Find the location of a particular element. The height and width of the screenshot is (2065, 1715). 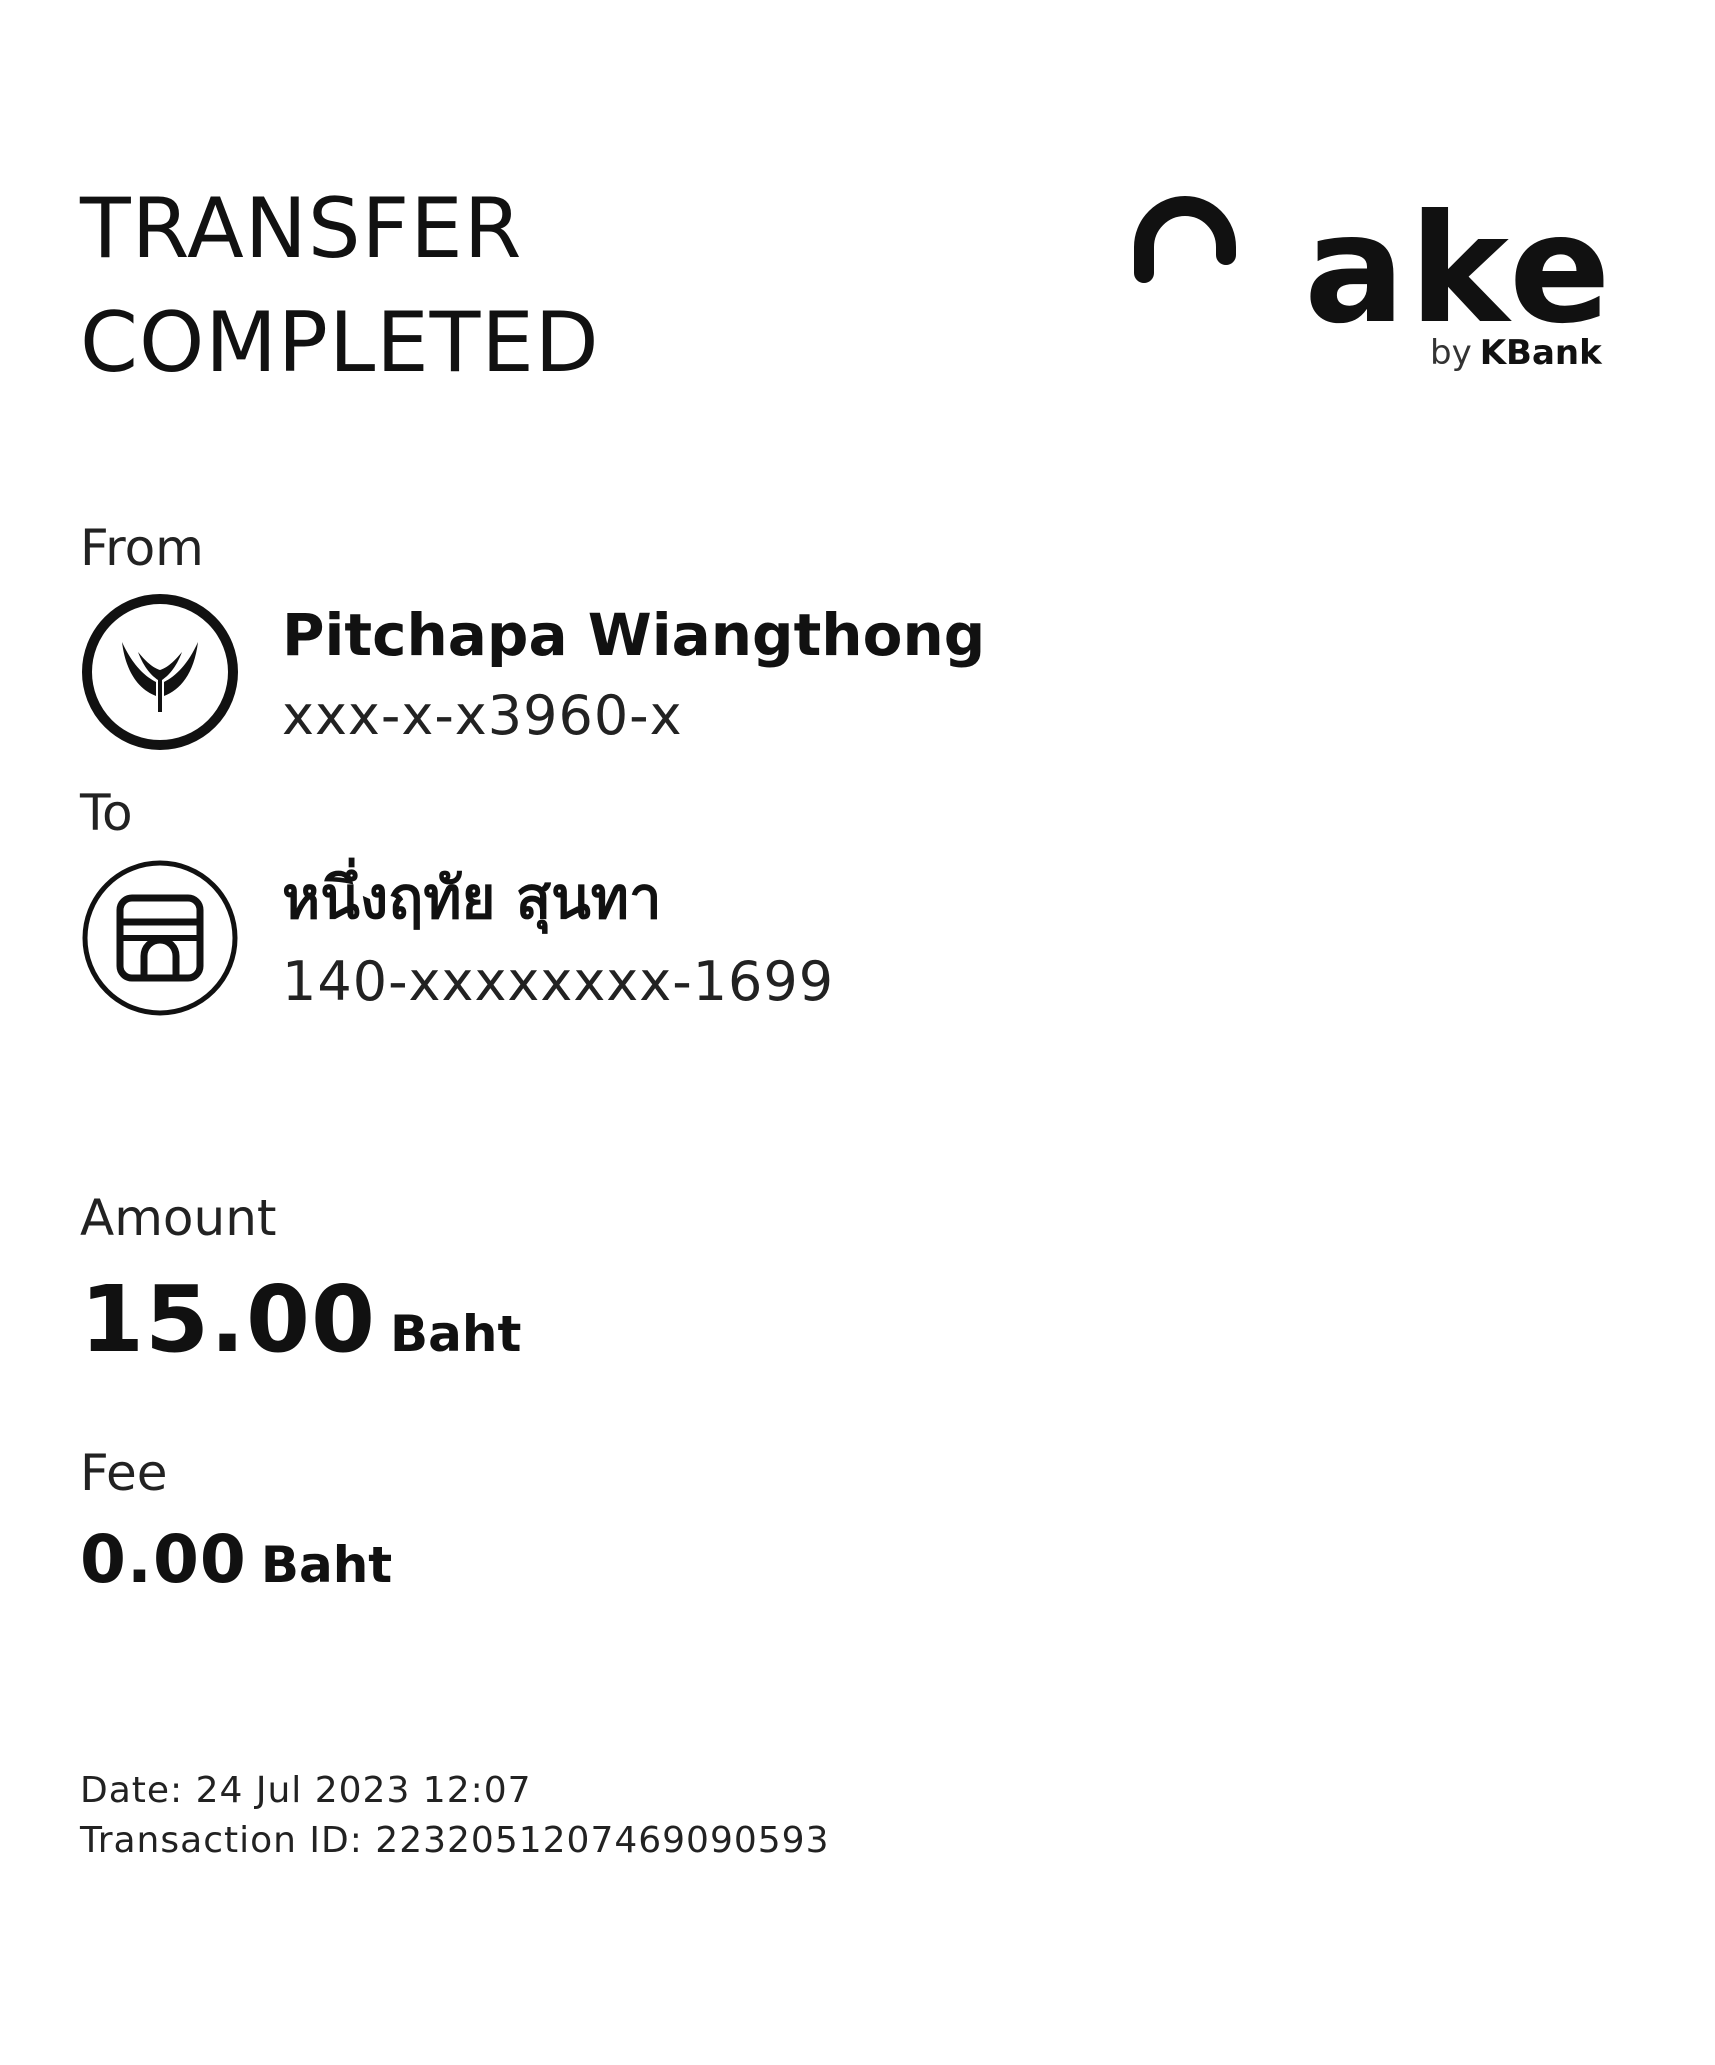

fee-label: Fee is located at coordinates (124, 1473).